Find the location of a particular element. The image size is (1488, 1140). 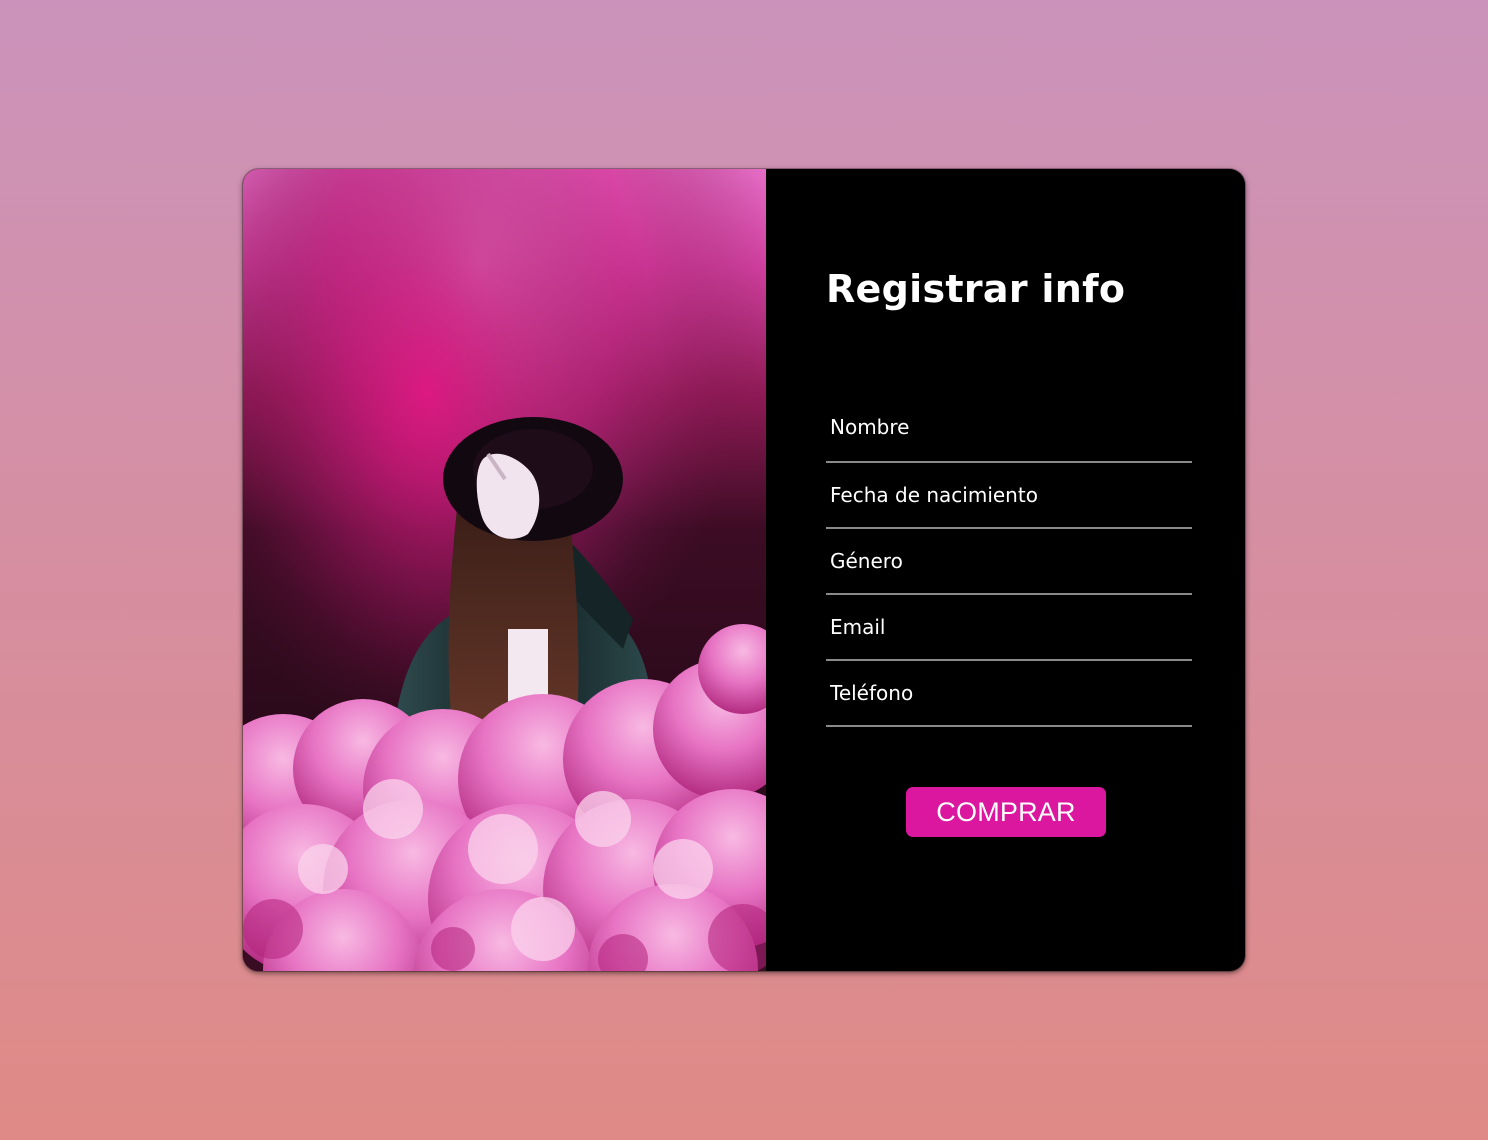

gender-field is located at coordinates (1009, 562).